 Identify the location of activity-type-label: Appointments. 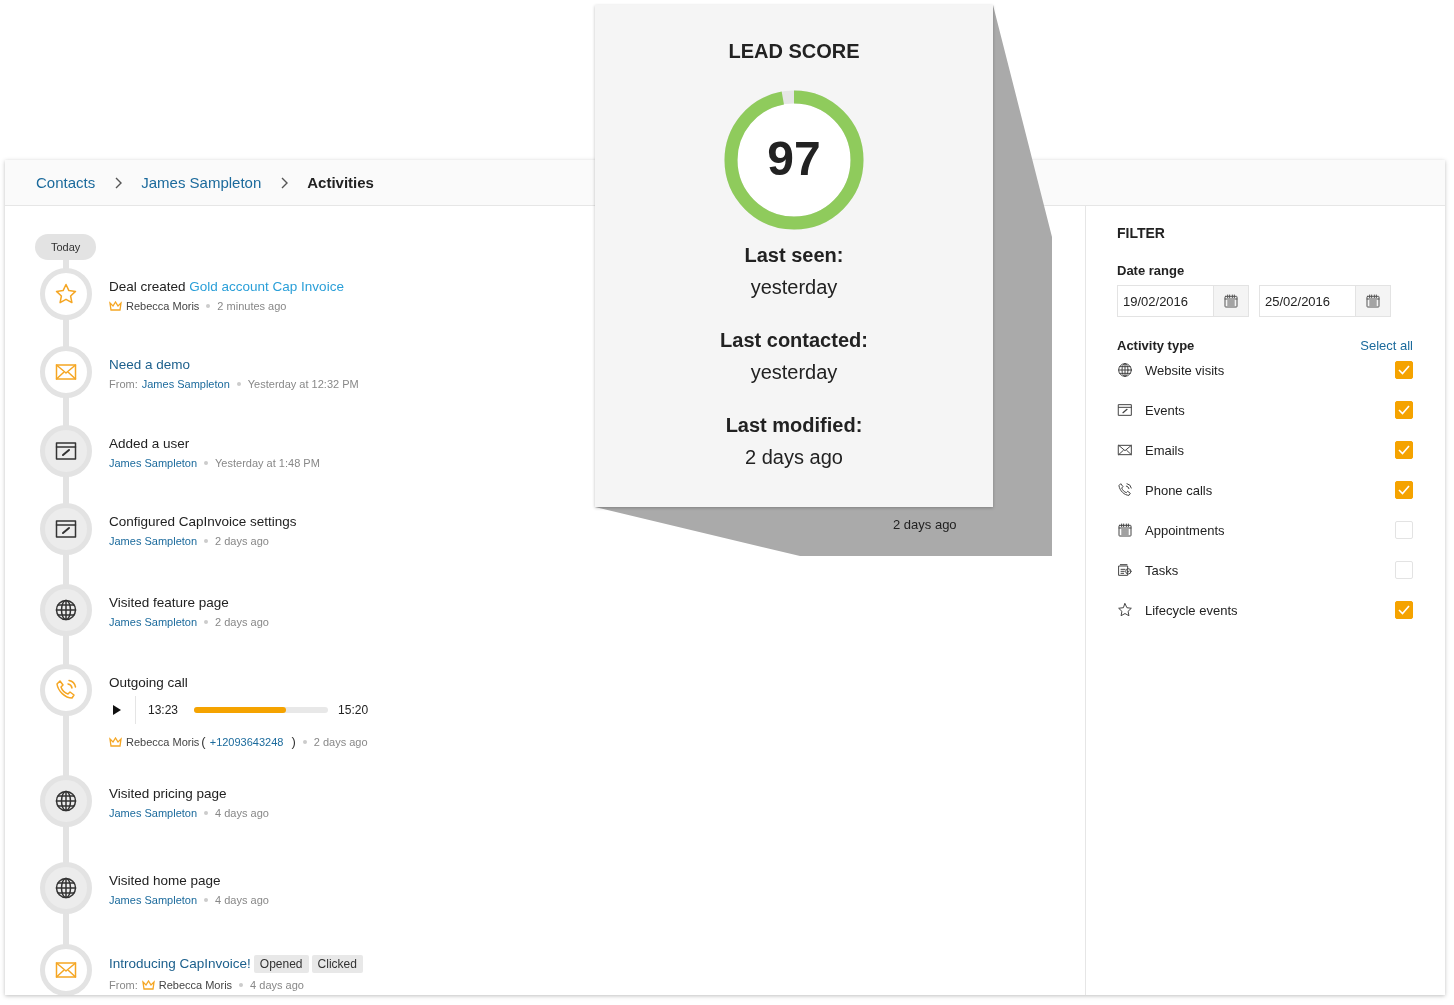
(1185, 530).